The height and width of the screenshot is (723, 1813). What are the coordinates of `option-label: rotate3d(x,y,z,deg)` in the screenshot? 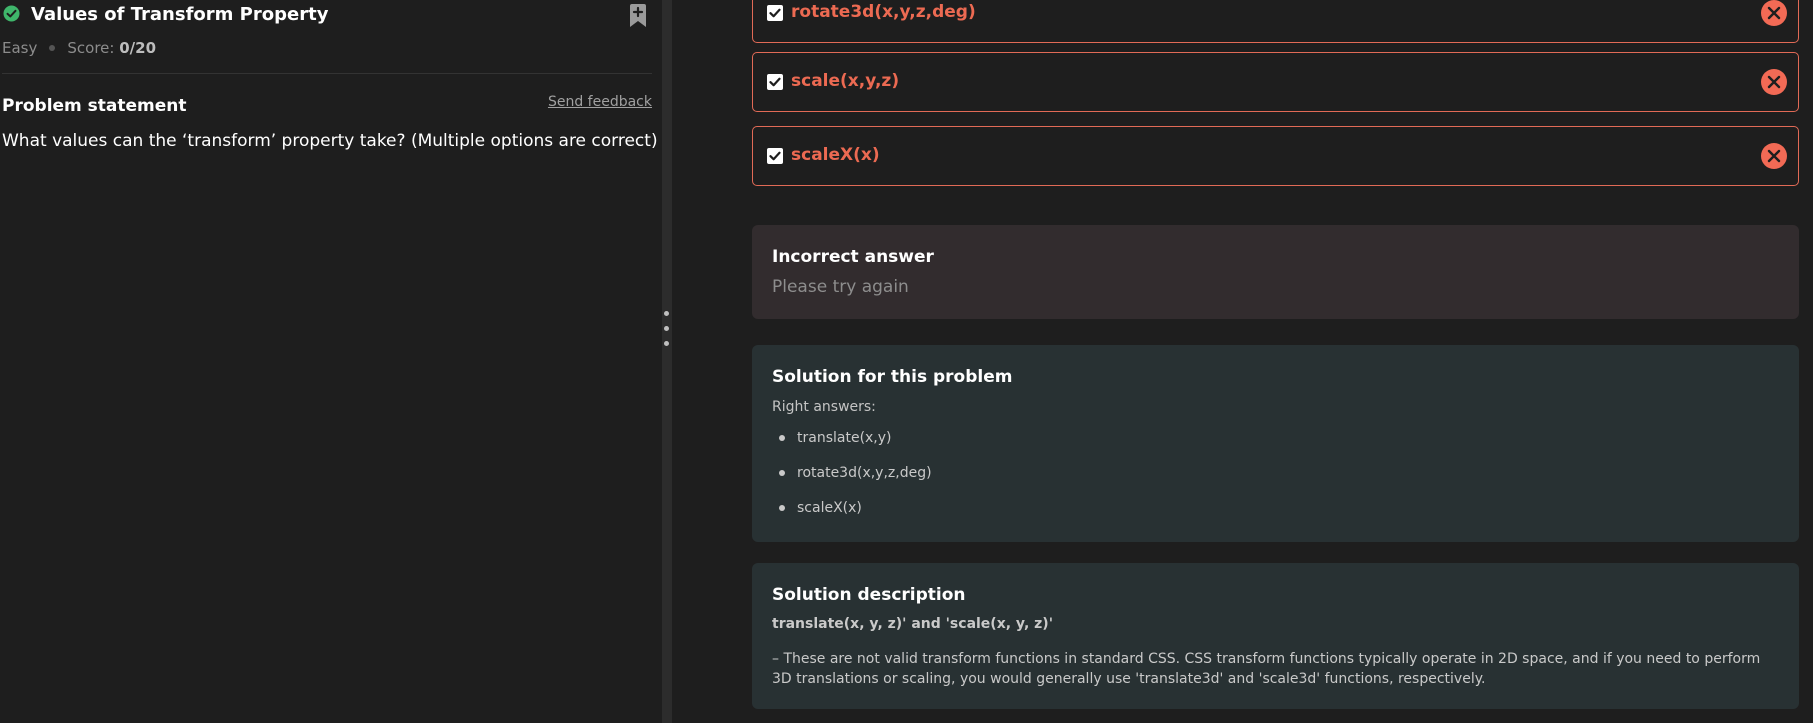 It's located at (883, 12).